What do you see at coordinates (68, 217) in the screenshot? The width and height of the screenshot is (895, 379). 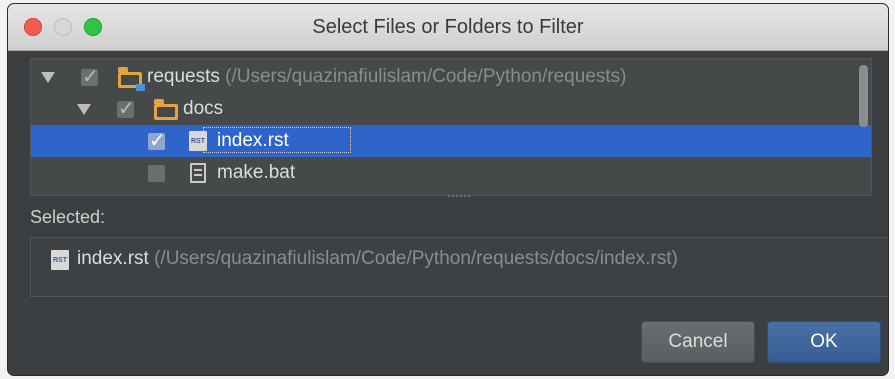 I see `selected-heading: Selected:` at bounding box center [68, 217].